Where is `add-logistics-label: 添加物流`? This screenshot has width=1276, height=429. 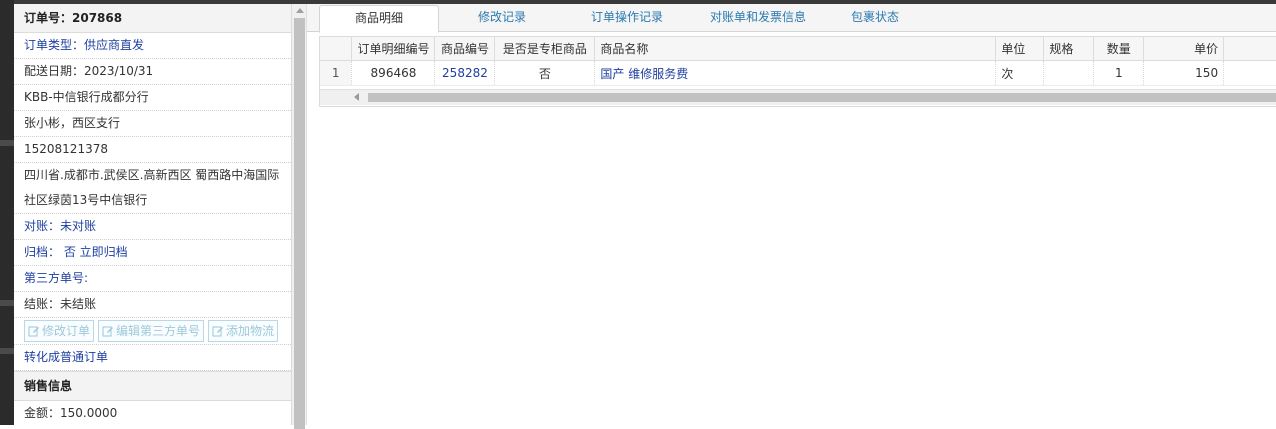
add-logistics-label: 添加物流 is located at coordinates (250, 331).